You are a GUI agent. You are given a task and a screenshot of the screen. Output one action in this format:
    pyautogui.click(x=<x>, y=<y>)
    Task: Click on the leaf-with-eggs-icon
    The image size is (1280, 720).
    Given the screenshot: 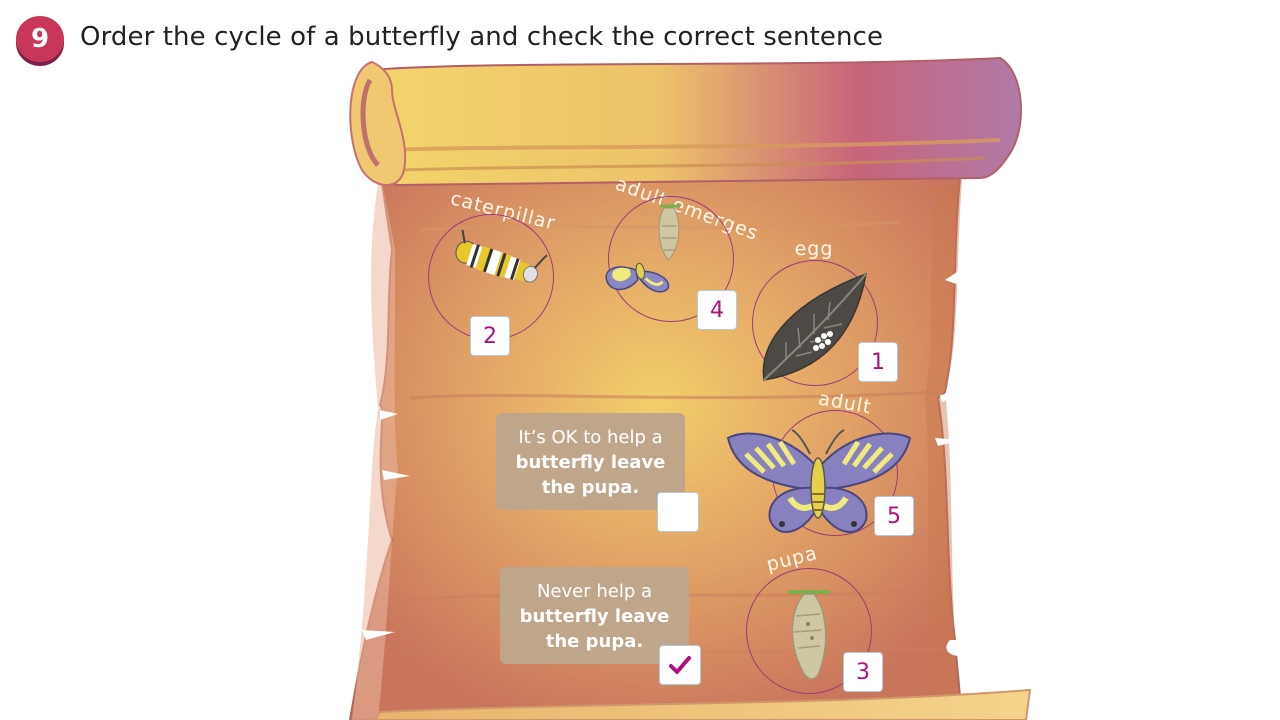 What is the action you would take?
    pyautogui.click(x=814, y=326)
    